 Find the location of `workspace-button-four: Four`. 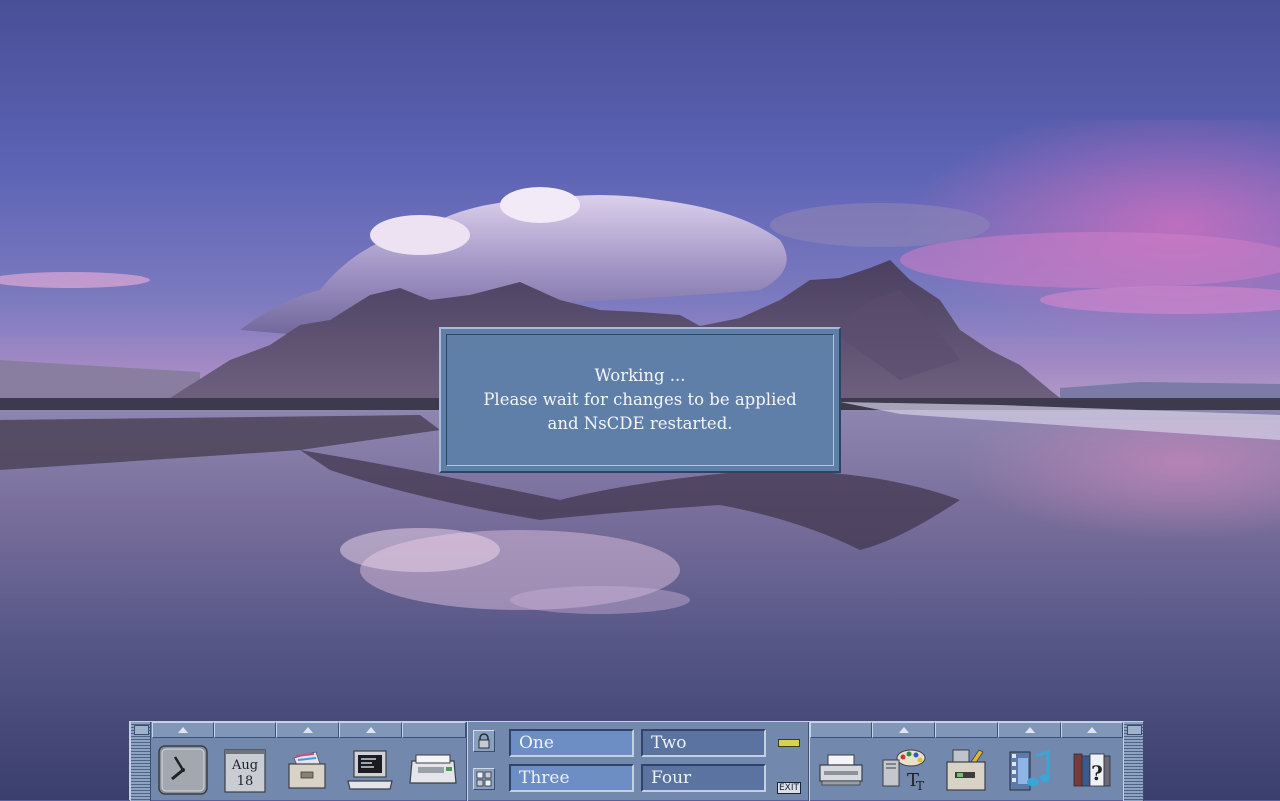

workspace-button-four: Four is located at coordinates (703, 778).